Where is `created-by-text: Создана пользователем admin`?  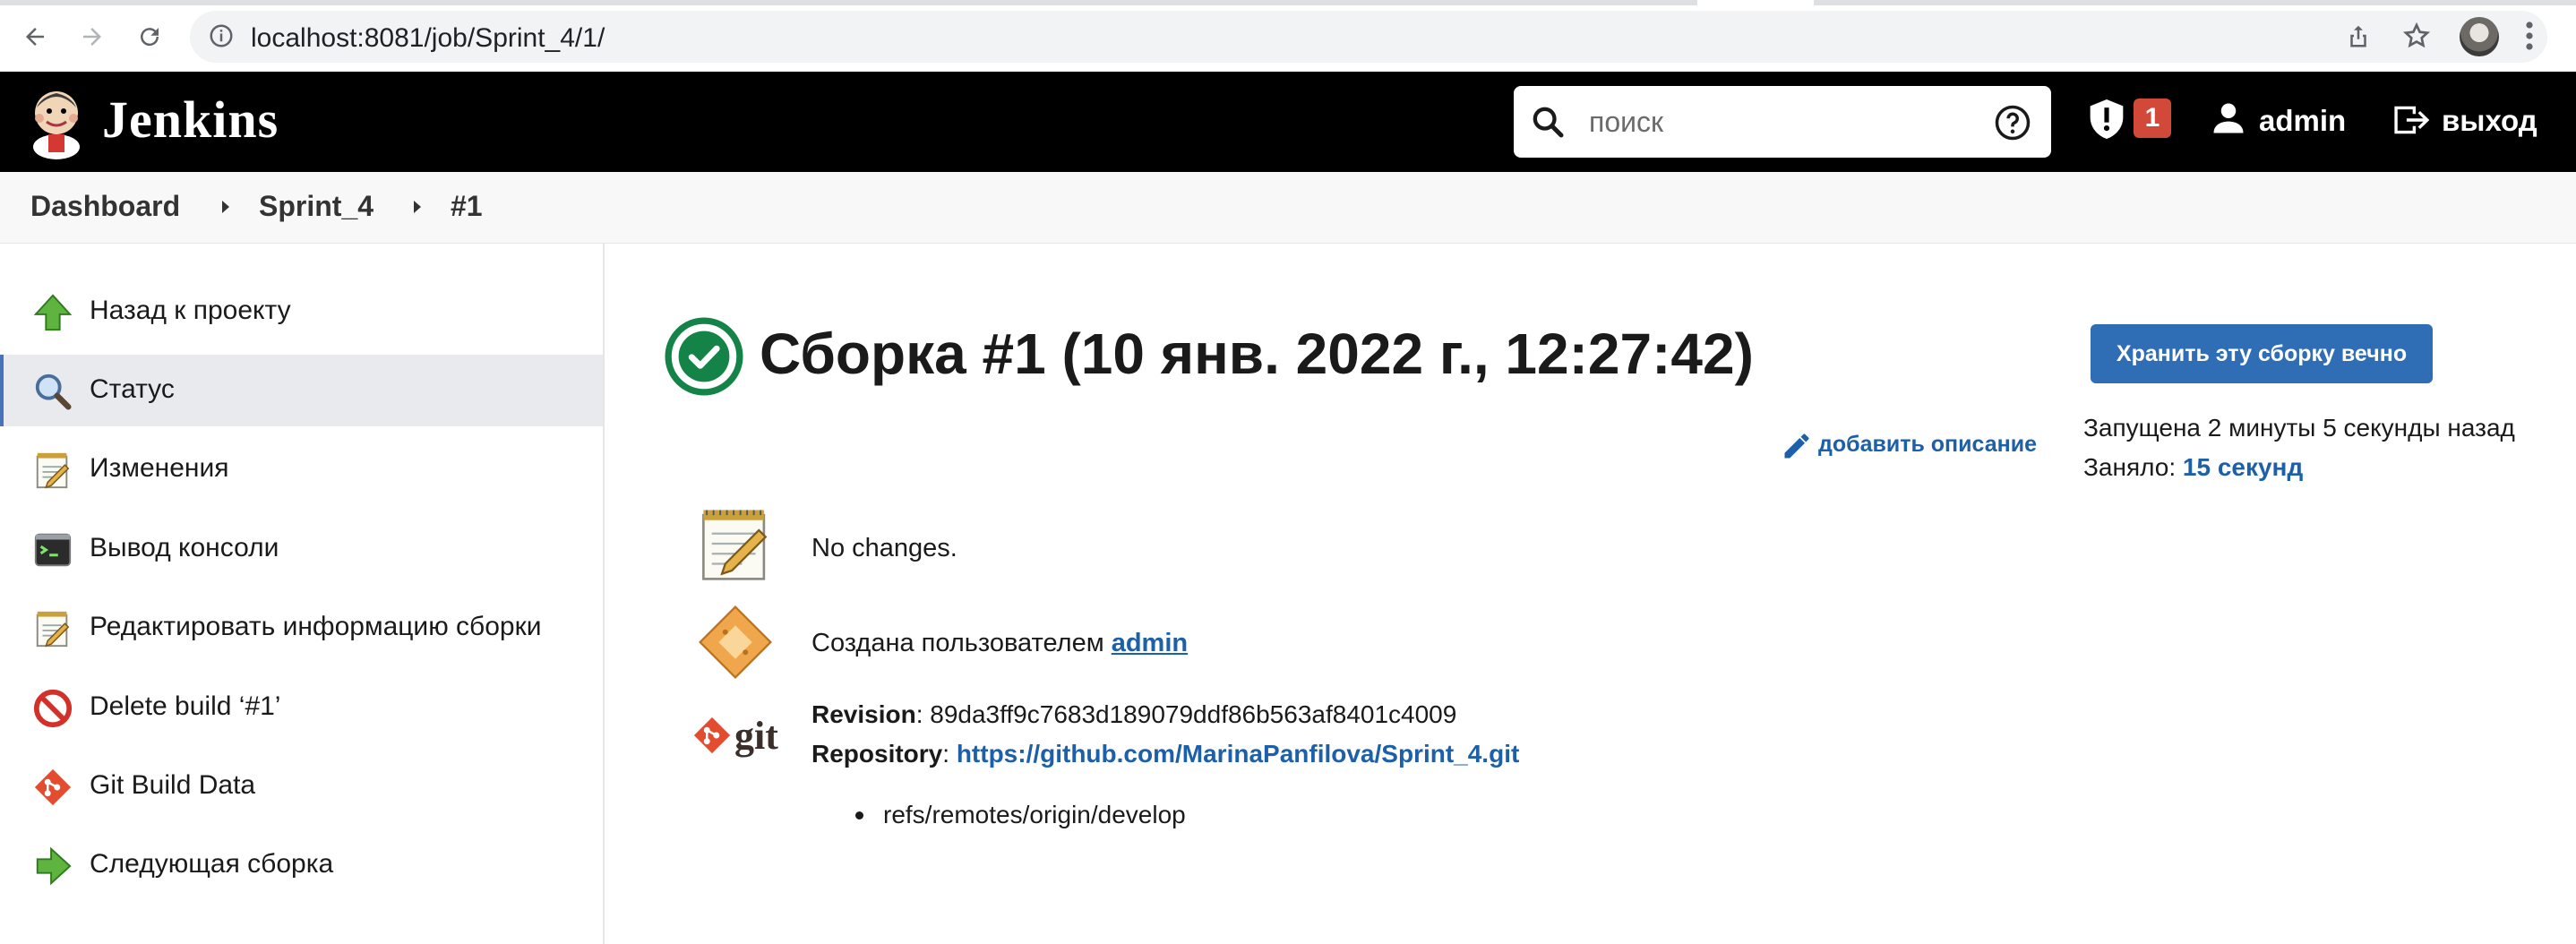
created-by-text: Создана пользователем admin is located at coordinates (999, 643).